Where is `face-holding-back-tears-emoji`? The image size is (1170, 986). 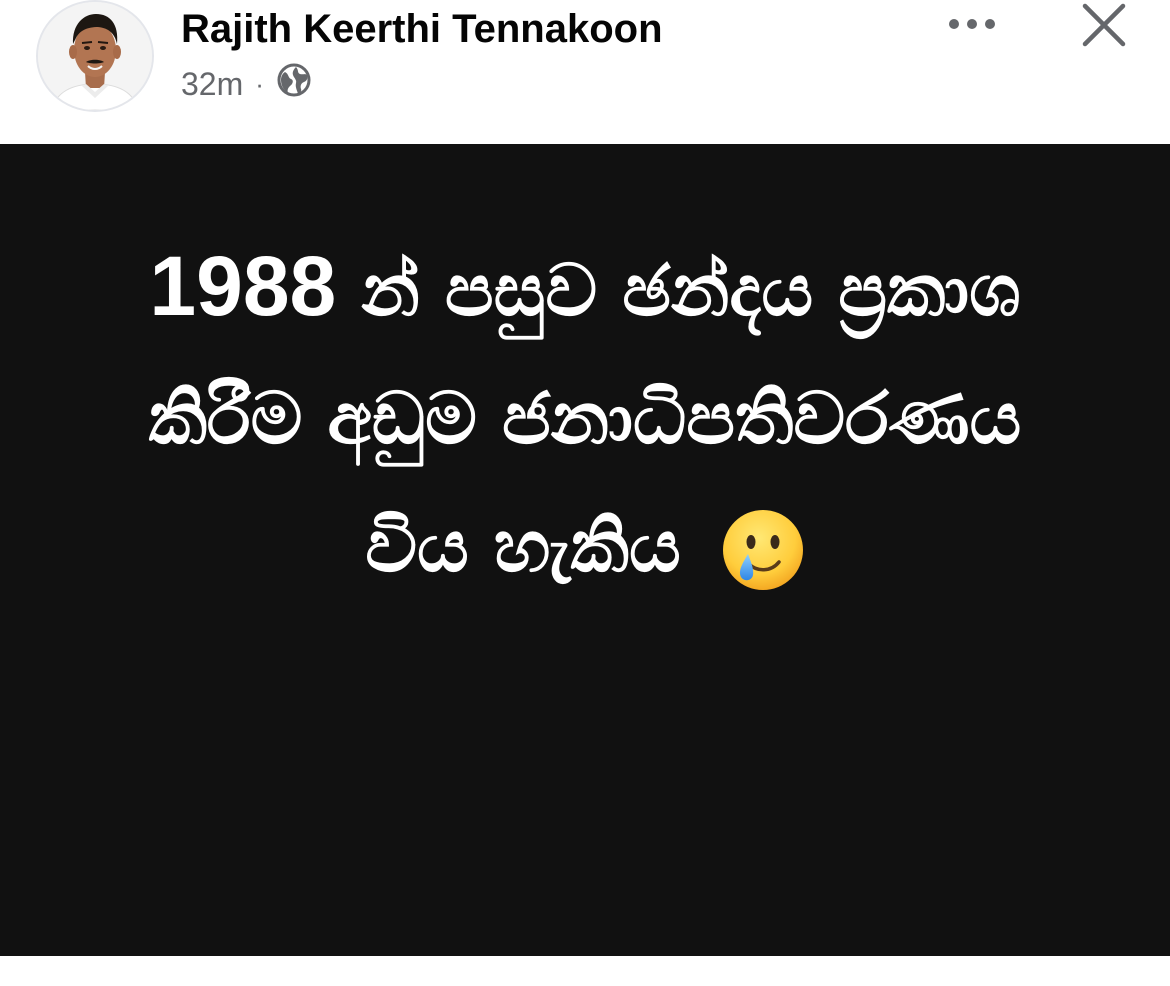
face-holding-back-tears-emoji is located at coordinates (763, 547).